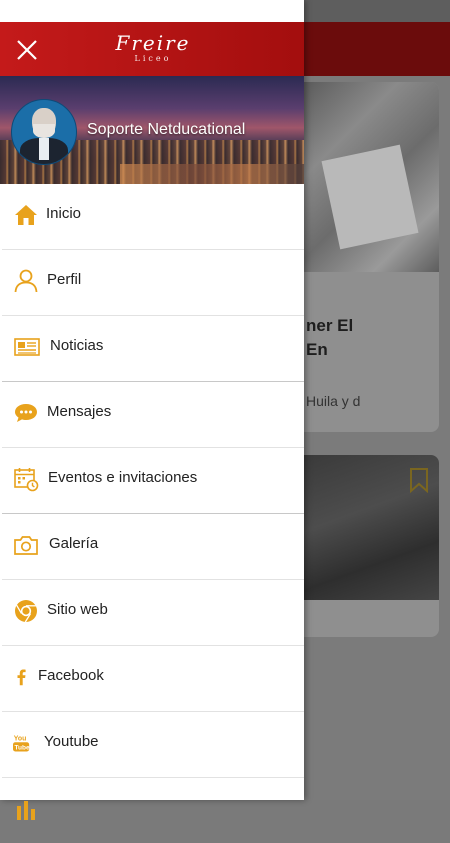 This screenshot has height=843, width=450. I want to click on school-logo: Freire Liceo, so click(153, 47).